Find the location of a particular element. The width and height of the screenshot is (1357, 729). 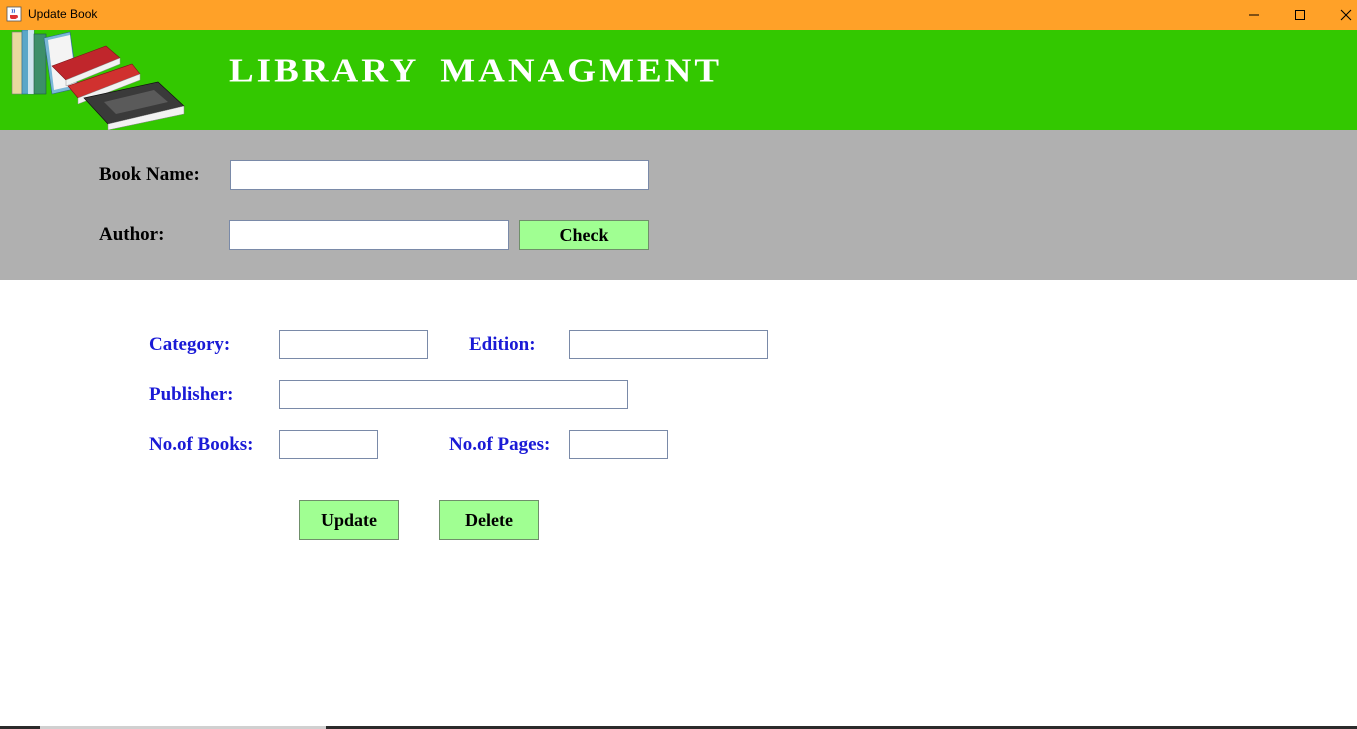

maximize-button is located at coordinates (1300, 15).